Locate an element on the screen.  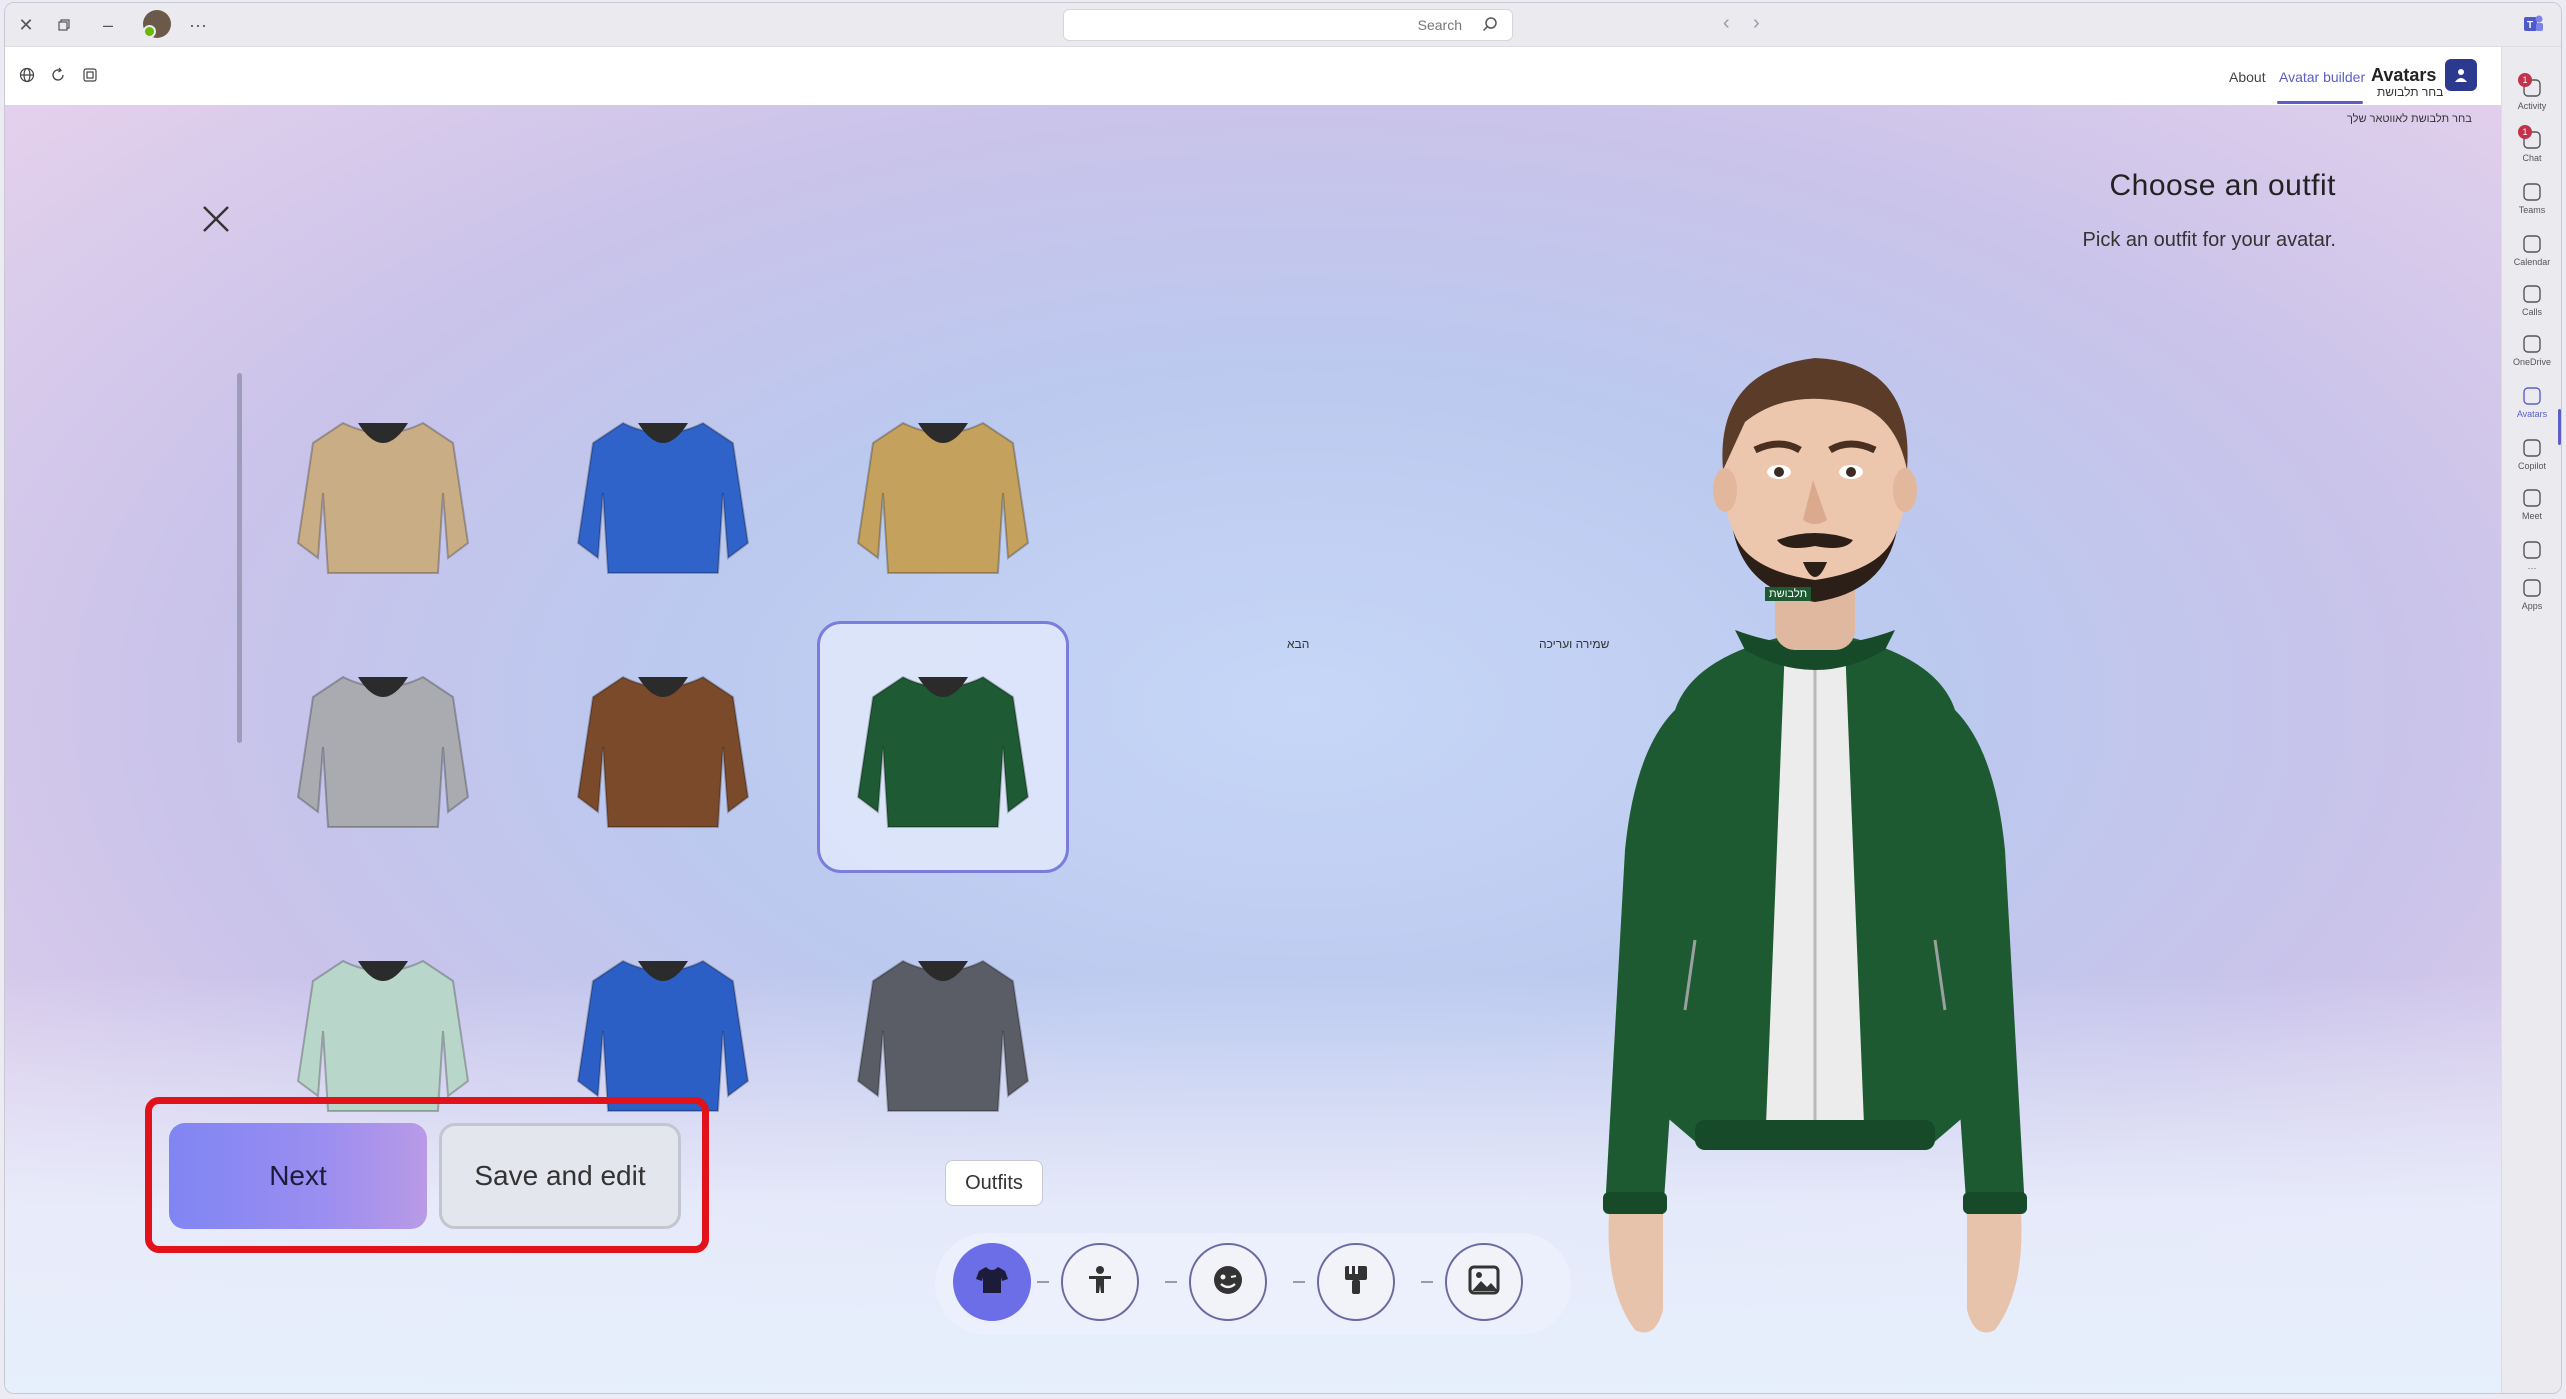
rail-item-calls: Calls is located at coordinates (2531, 300).